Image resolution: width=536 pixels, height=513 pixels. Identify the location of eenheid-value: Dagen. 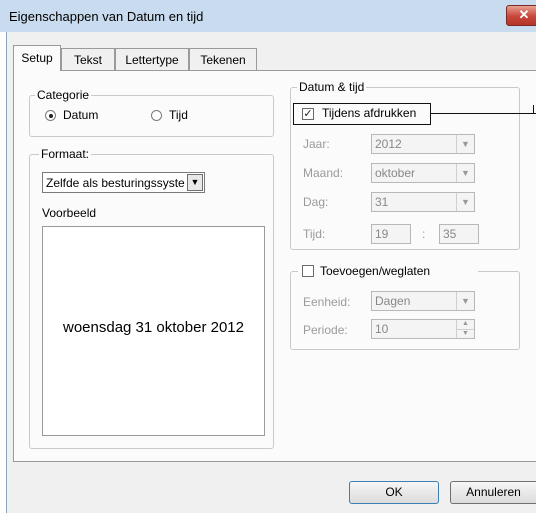
(393, 301).